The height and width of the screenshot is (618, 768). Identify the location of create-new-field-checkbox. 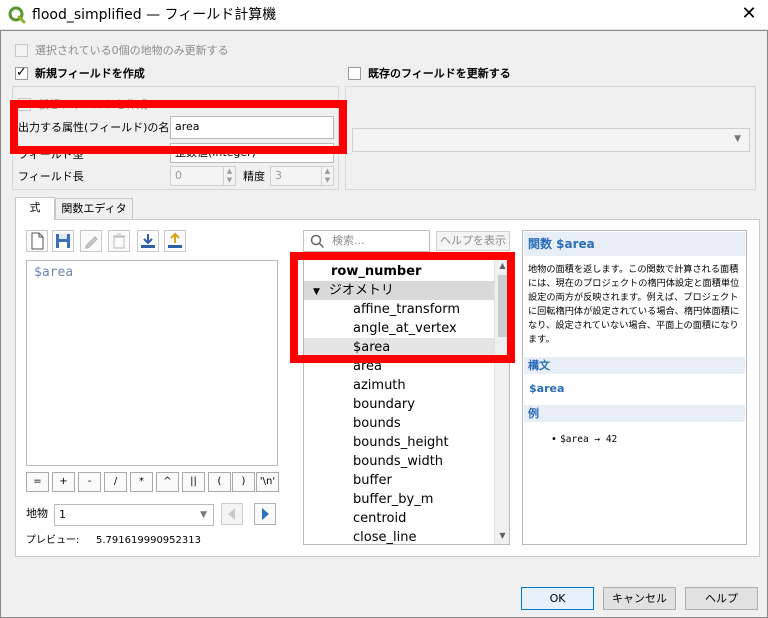
(21, 72).